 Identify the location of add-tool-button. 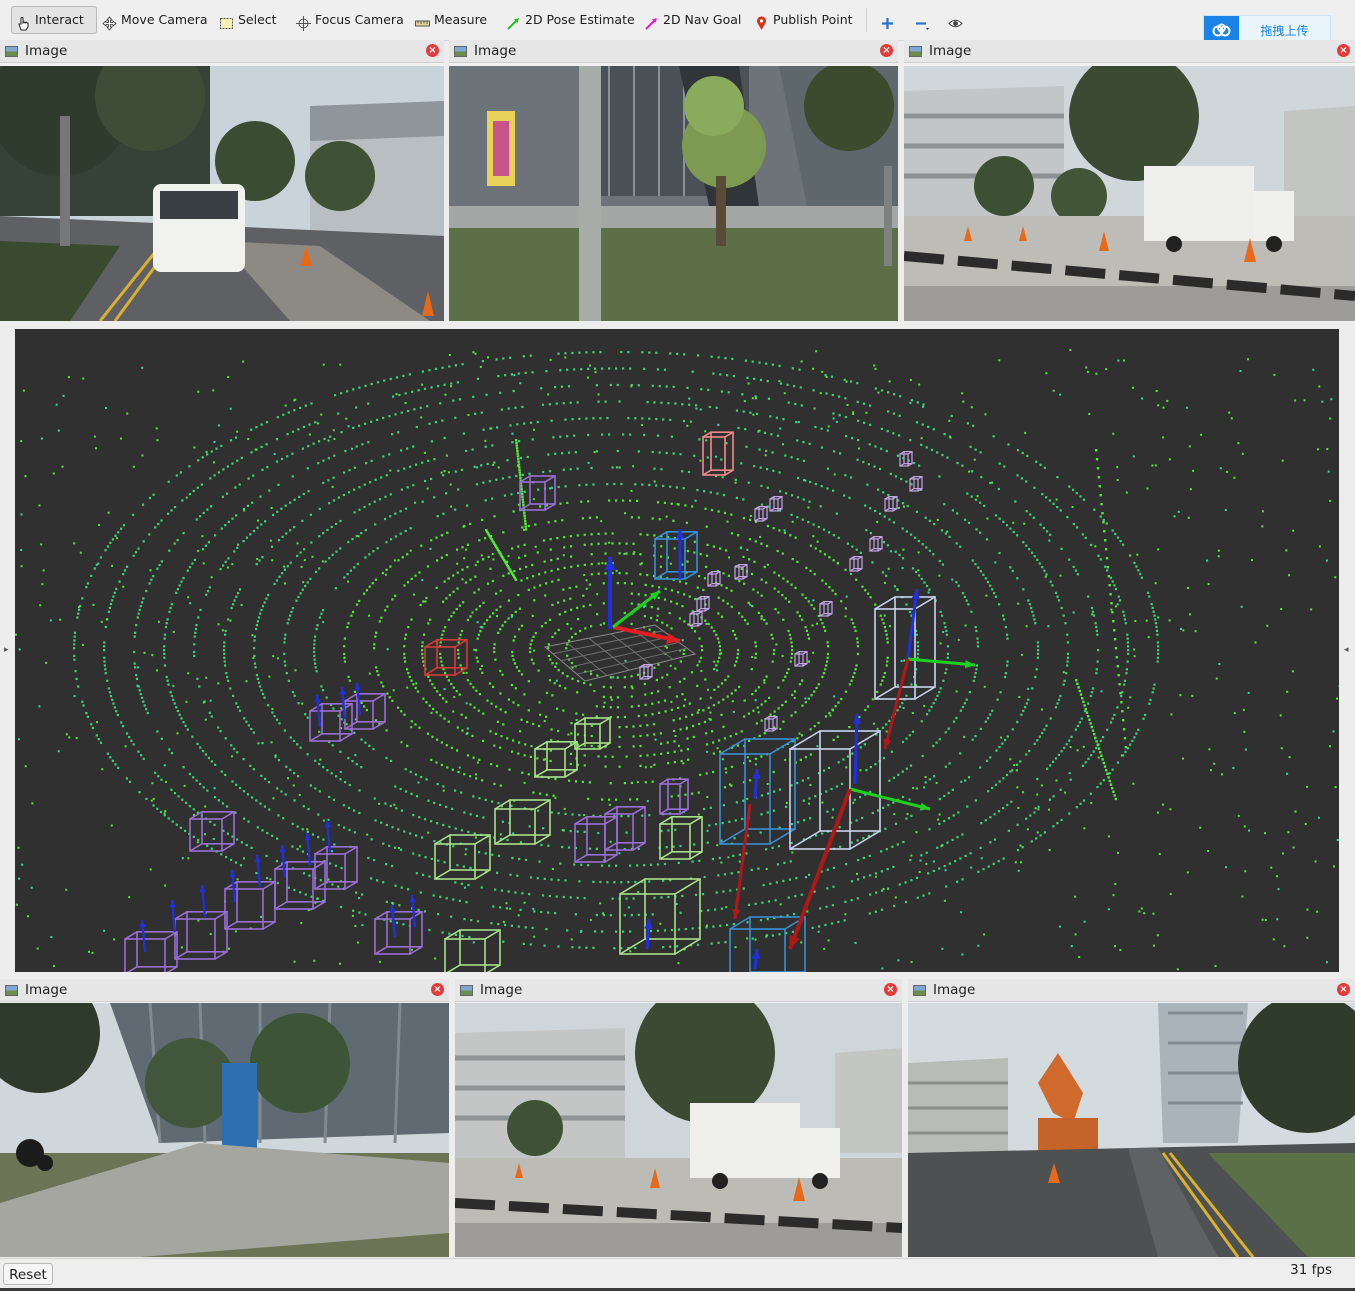
(887, 20).